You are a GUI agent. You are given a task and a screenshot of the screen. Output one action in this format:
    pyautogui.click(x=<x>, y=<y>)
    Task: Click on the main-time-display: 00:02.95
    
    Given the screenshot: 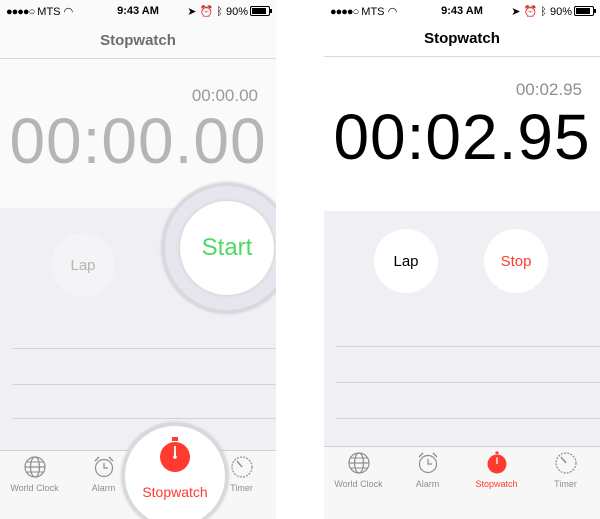 What is the action you would take?
    pyautogui.click(x=462, y=137)
    